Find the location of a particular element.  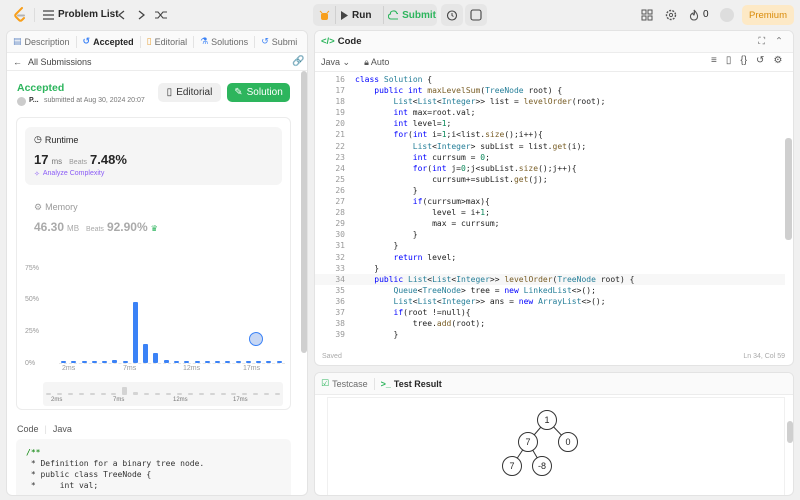

code-line: 37 if(root !=null){ is located at coordinates (550, 312).